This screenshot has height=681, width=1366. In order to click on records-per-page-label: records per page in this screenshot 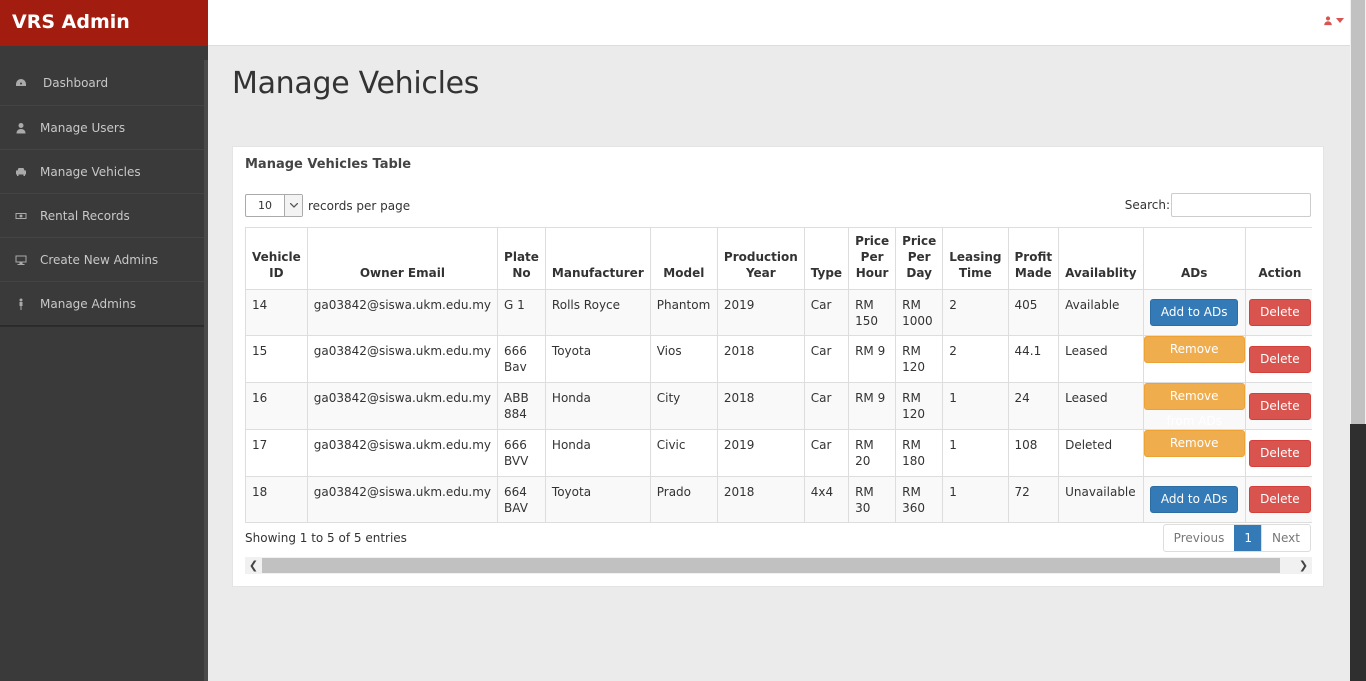, I will do `click(359, 205)`.